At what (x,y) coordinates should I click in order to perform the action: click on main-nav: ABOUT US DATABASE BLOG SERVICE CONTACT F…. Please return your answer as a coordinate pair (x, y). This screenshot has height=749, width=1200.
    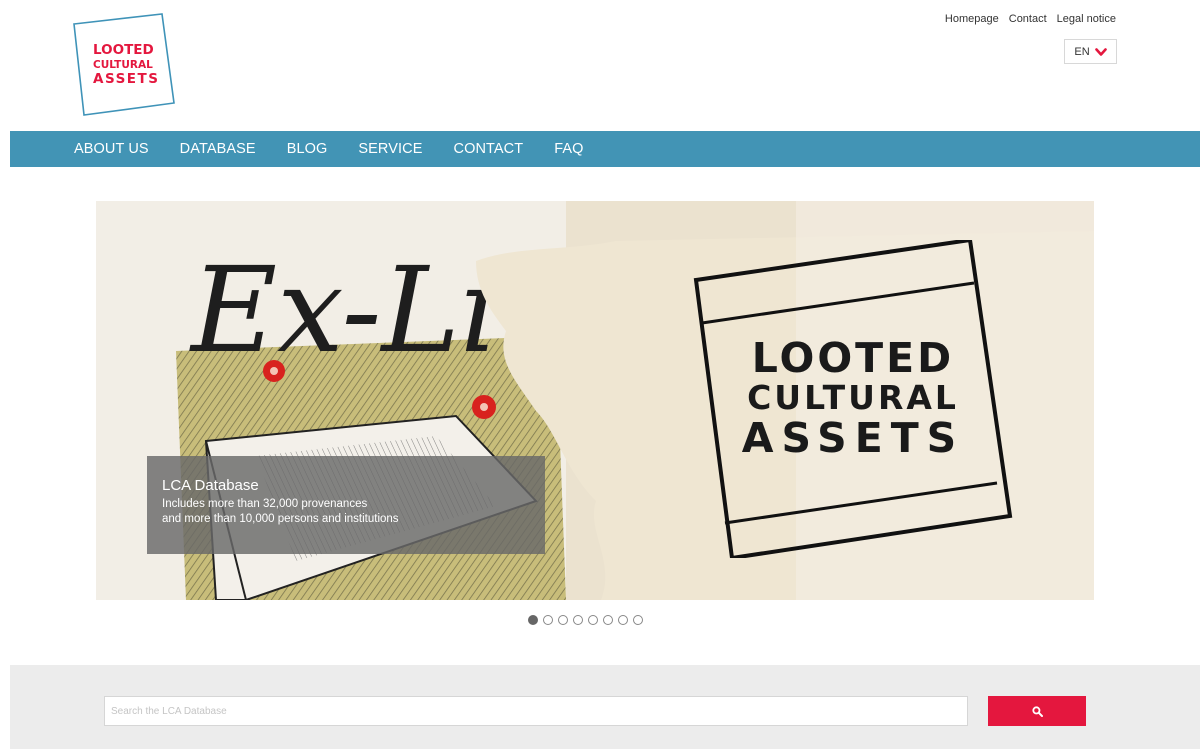
    Looking at the image, I should click on (605, 149).